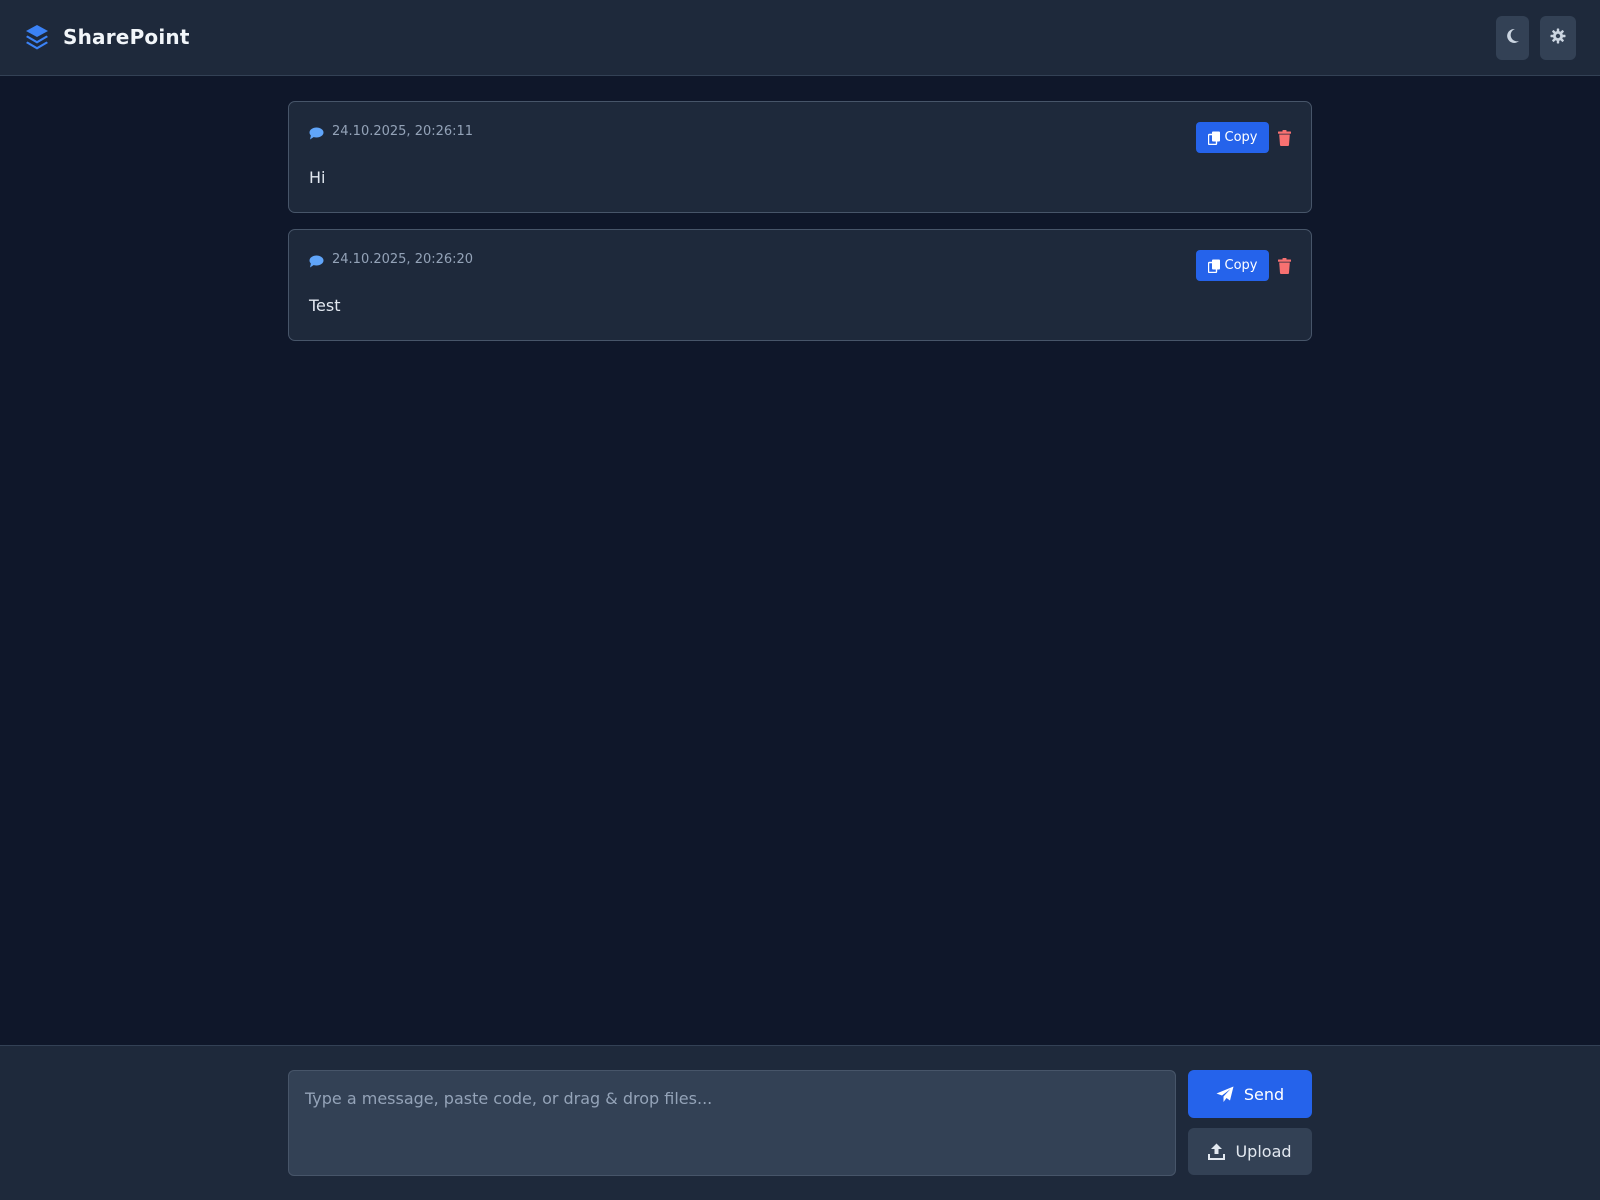  Describe the element at coordinates (325, 305) in the screenshot. I see `message-text: Test` at that location.